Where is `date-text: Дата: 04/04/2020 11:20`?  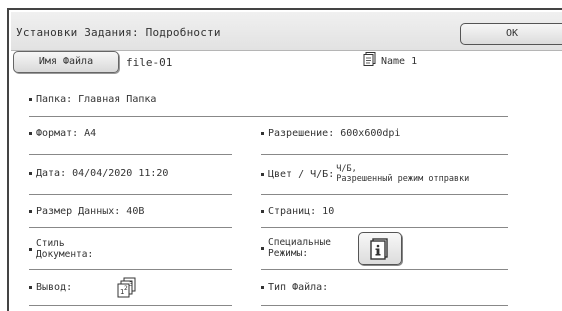
date-text: Дата: 04/04/2020 11:20 is located at coordinates (102, 173).